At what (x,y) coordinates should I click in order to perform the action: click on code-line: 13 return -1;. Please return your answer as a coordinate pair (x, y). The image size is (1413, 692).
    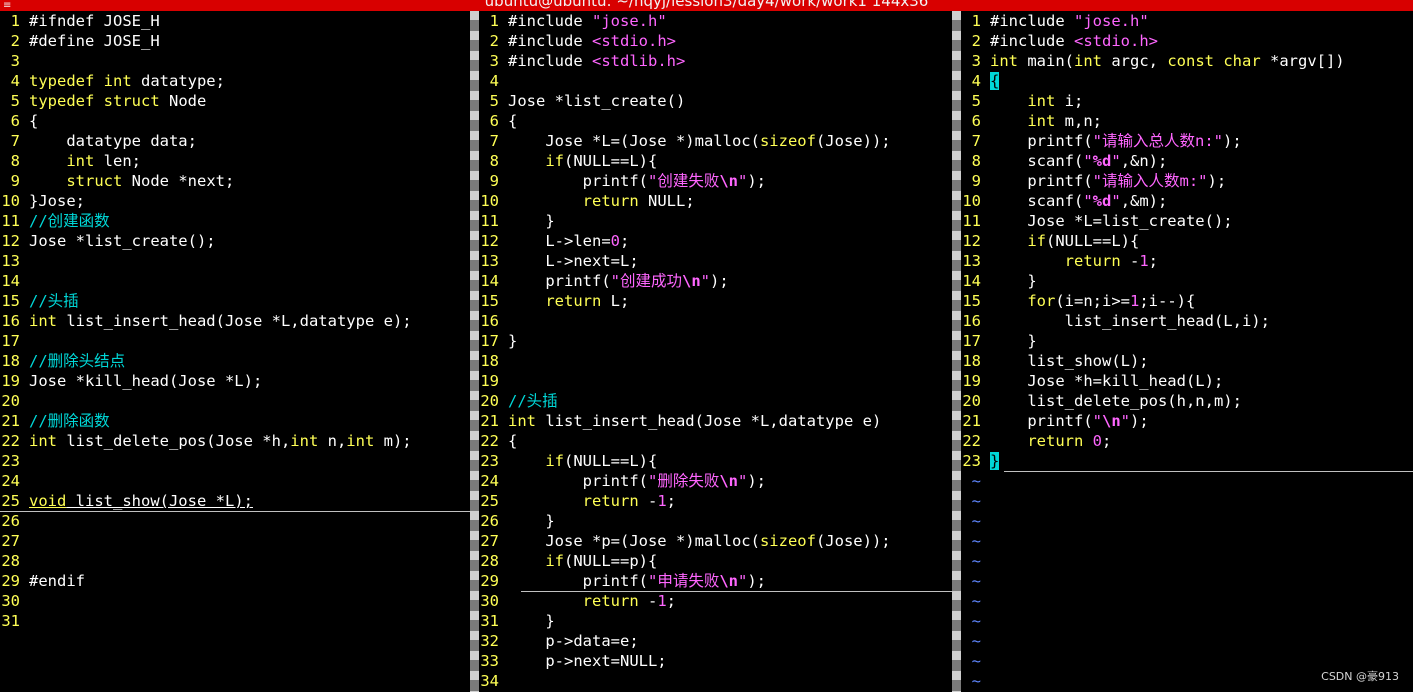
    Looking at the image, I should click on (1059, 261).